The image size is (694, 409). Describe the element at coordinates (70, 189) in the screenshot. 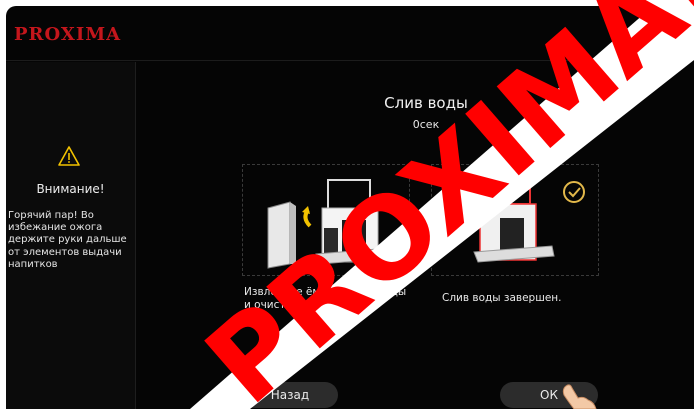

I see `warning-title: Внимание!` at that location.